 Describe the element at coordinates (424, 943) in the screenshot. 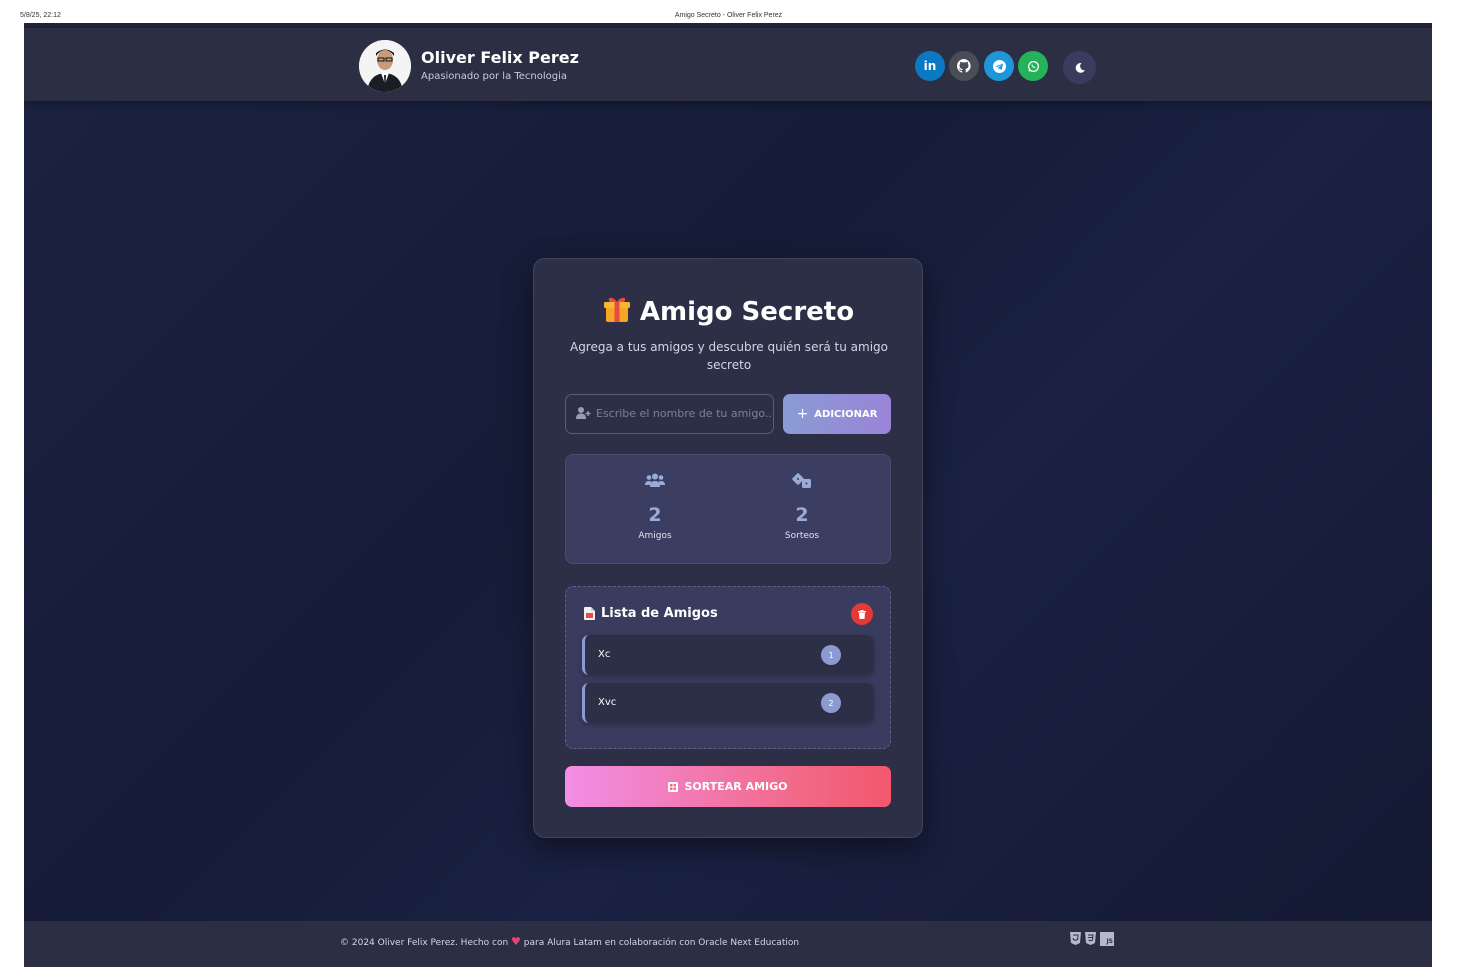

I see `footer-text-start: © 2024 Oliver Felix Perez. Hecho con` at that location.